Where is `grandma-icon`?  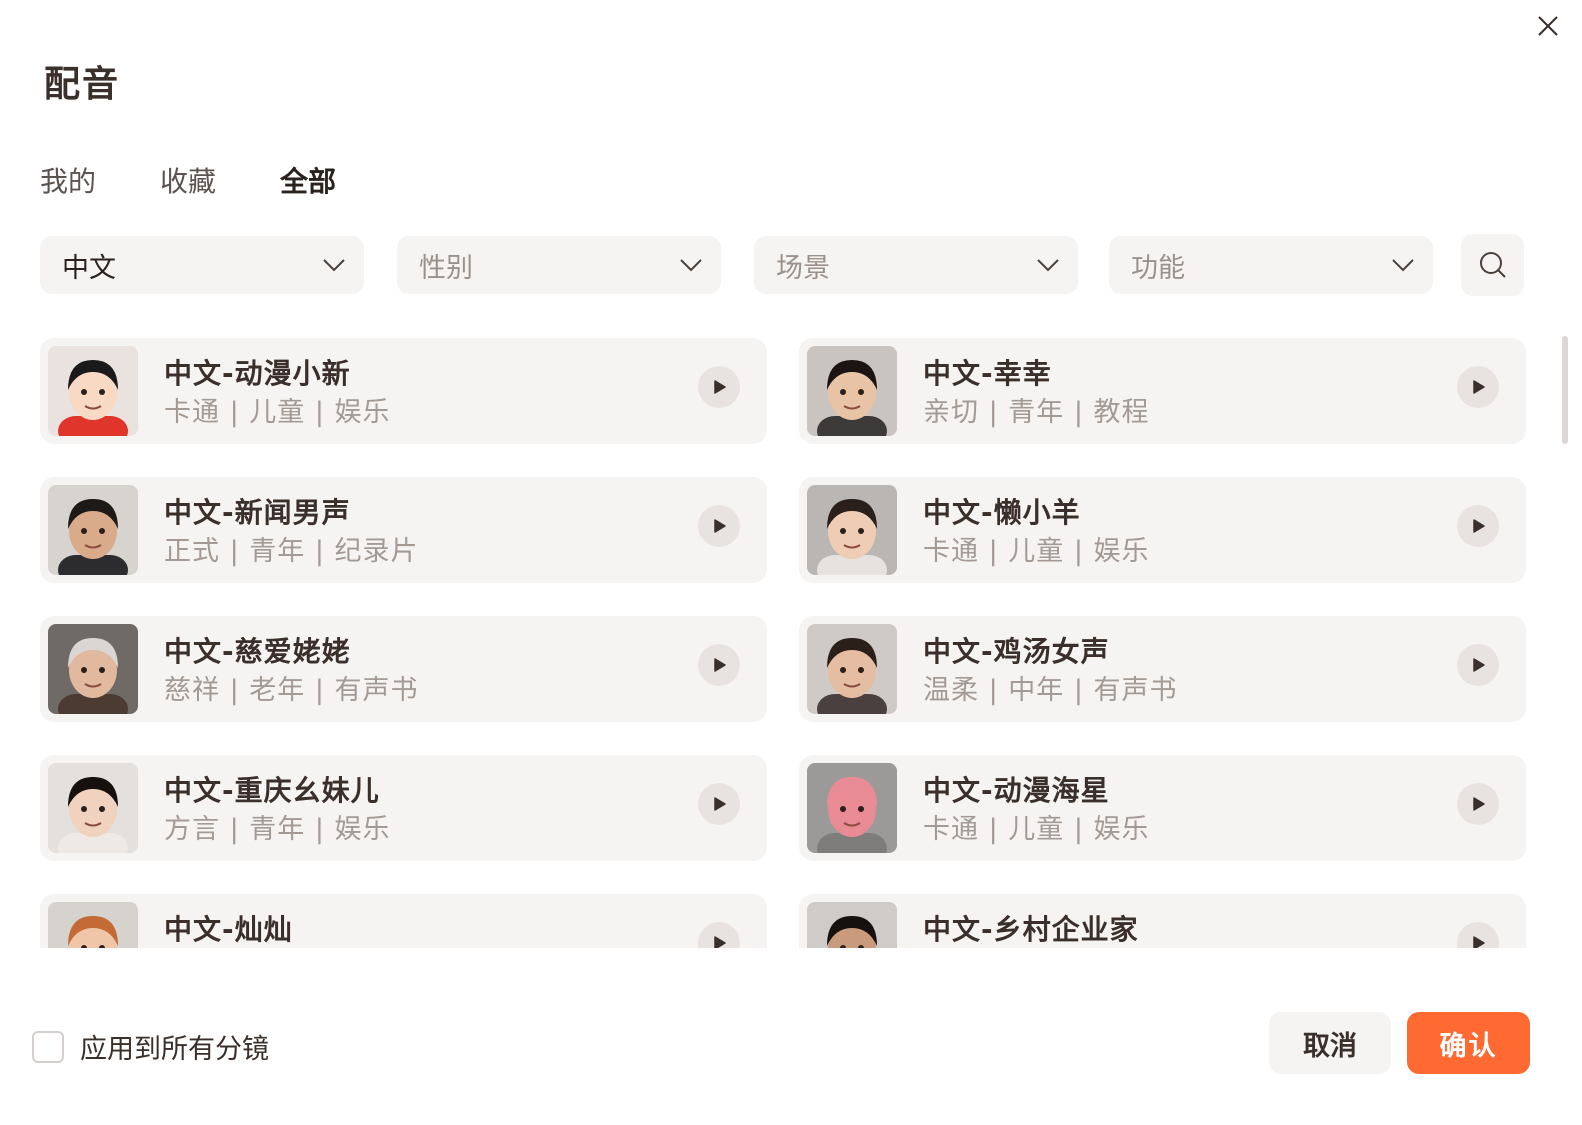
grandma-icon is located at coordinates (93, 669).